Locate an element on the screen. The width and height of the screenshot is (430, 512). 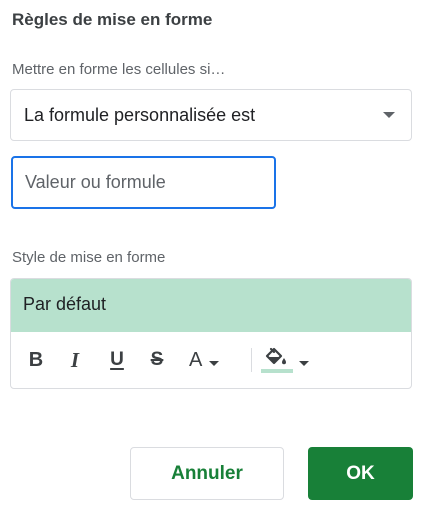
fill-color-swatch is located at coordinates (277, 371).